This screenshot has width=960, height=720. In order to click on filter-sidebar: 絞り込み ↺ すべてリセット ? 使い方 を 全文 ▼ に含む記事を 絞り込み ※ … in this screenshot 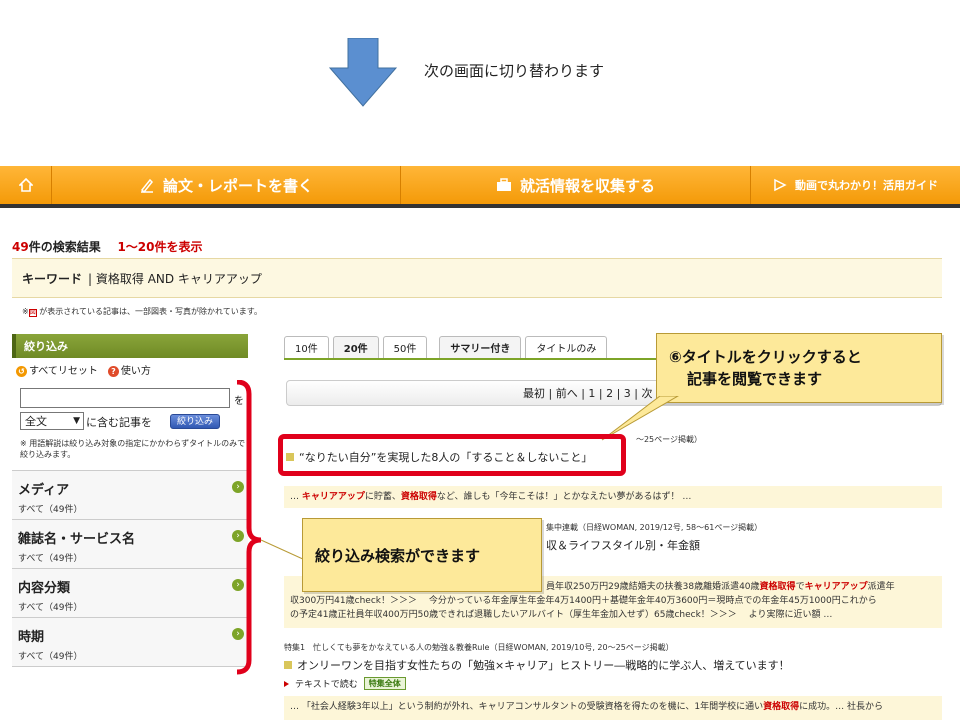, I will do `click(130, 500)`.